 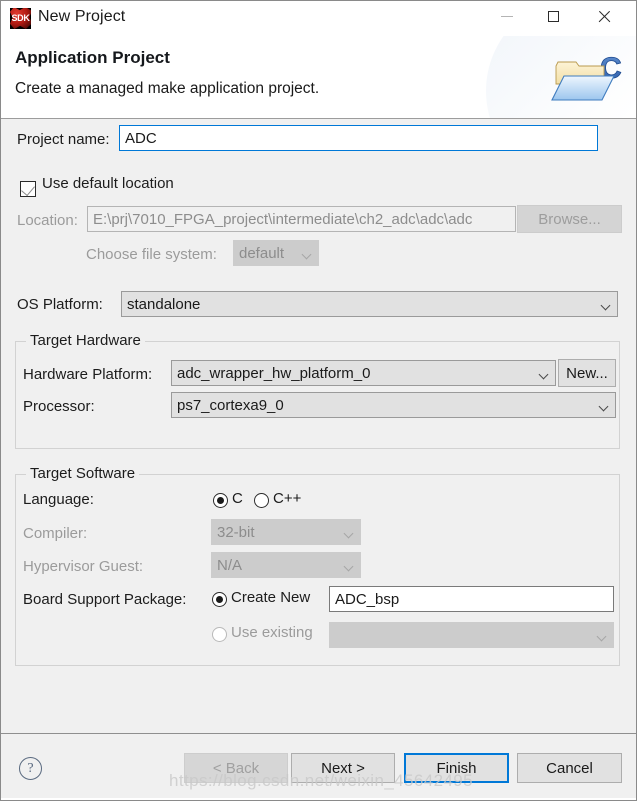 What do you see at coordinates (369, 304) in the screenshot?
I see `os-platform-combo: standalone` at bounding box center [369, 304].